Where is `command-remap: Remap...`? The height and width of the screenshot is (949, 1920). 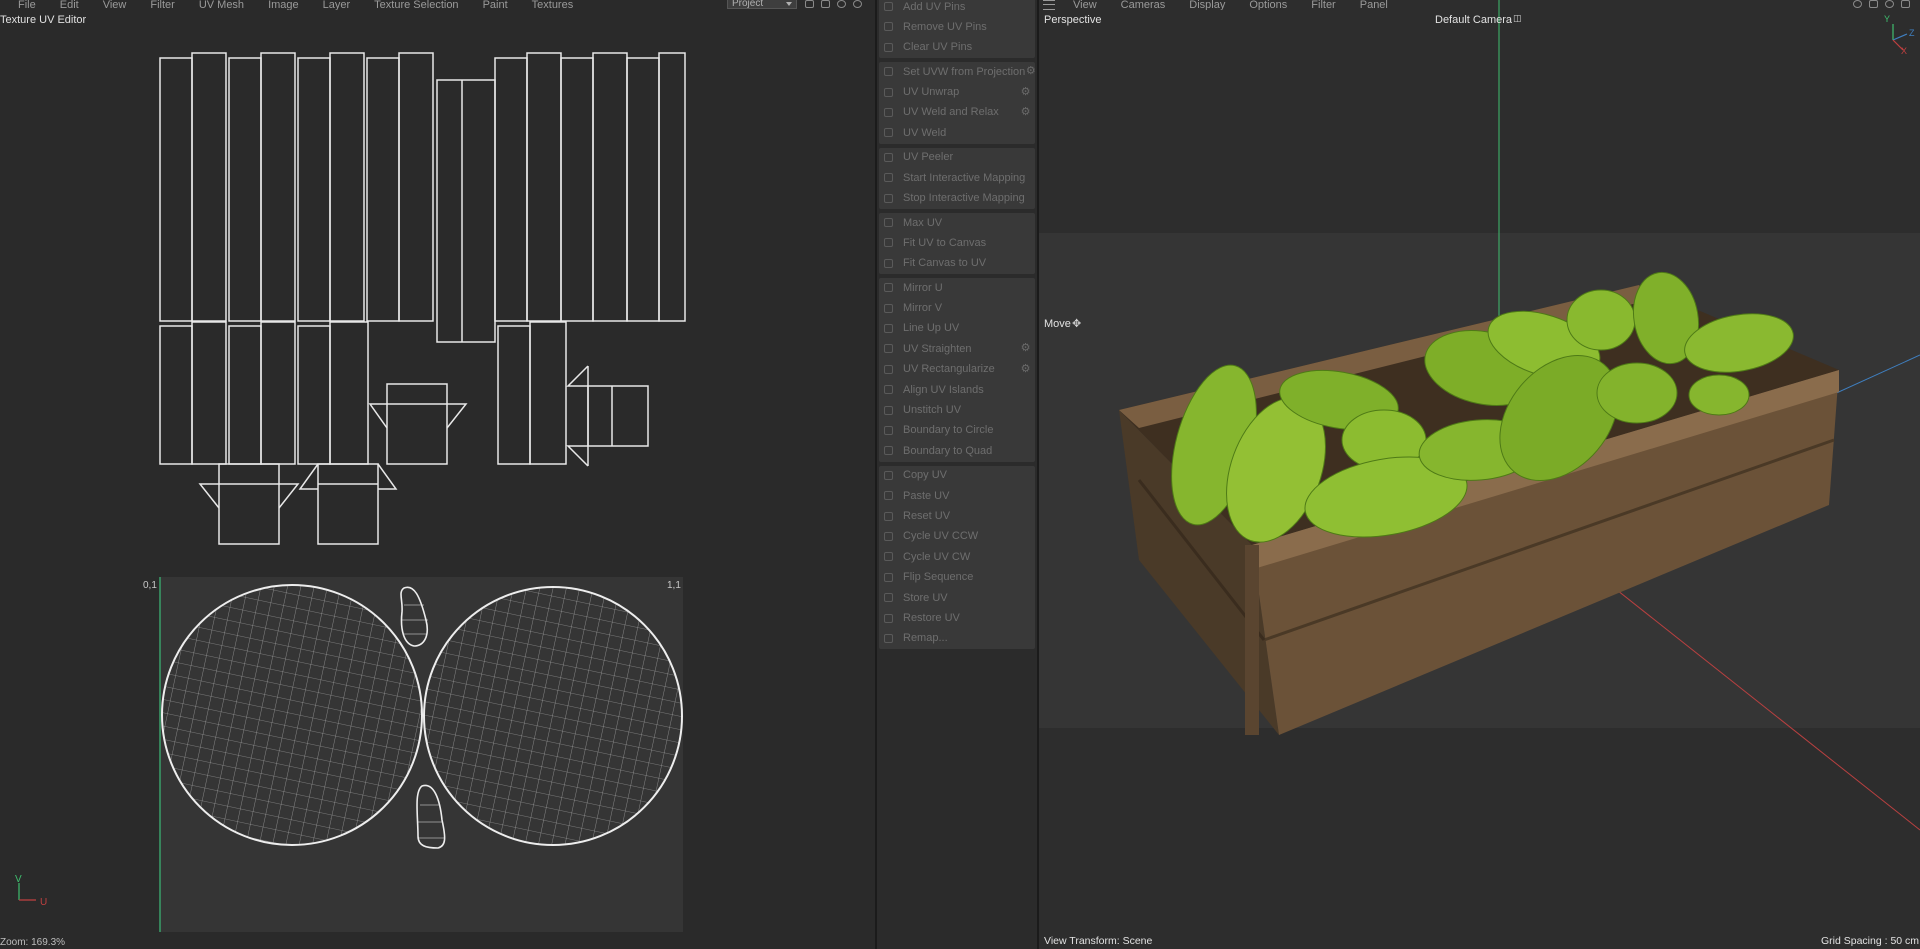 command-remap: Remap... is located at coordinates (957, 638).